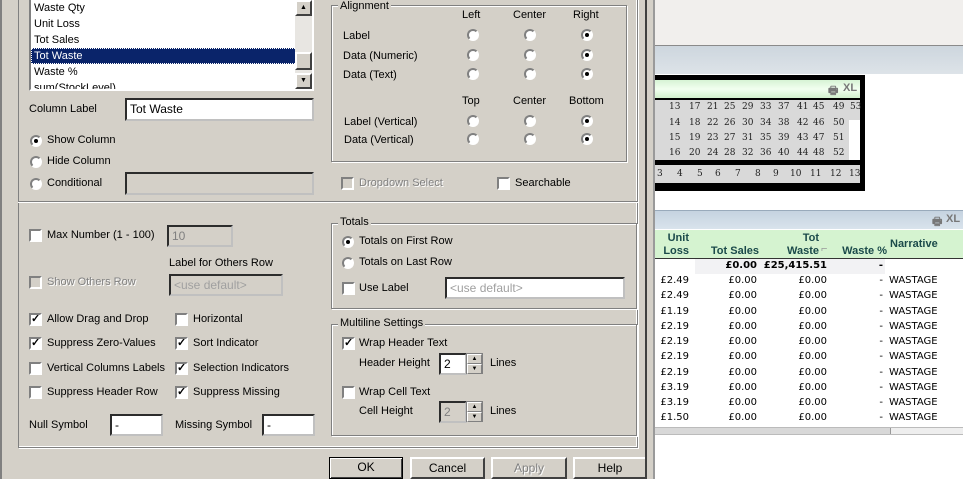 The width and height of the screenshot is (963, 479). What do you see at coordinates (610, 468) in the screenshot?
I see `help-button: Help` at bounding box center [610, 468].